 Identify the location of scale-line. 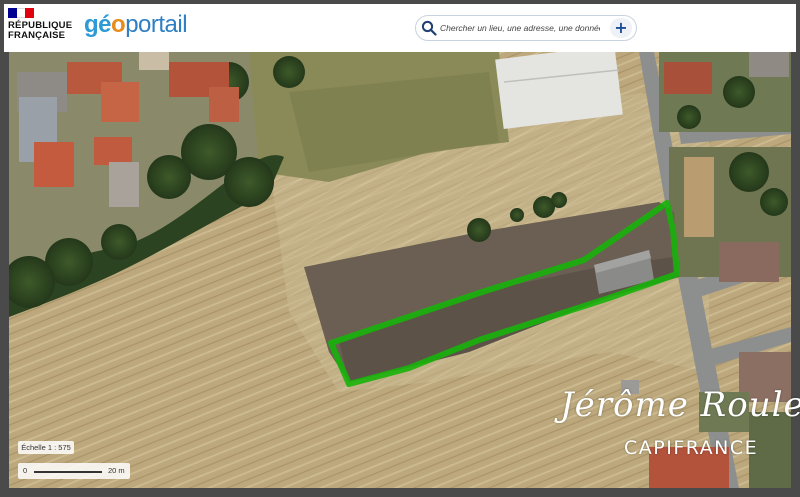
(68, 472).